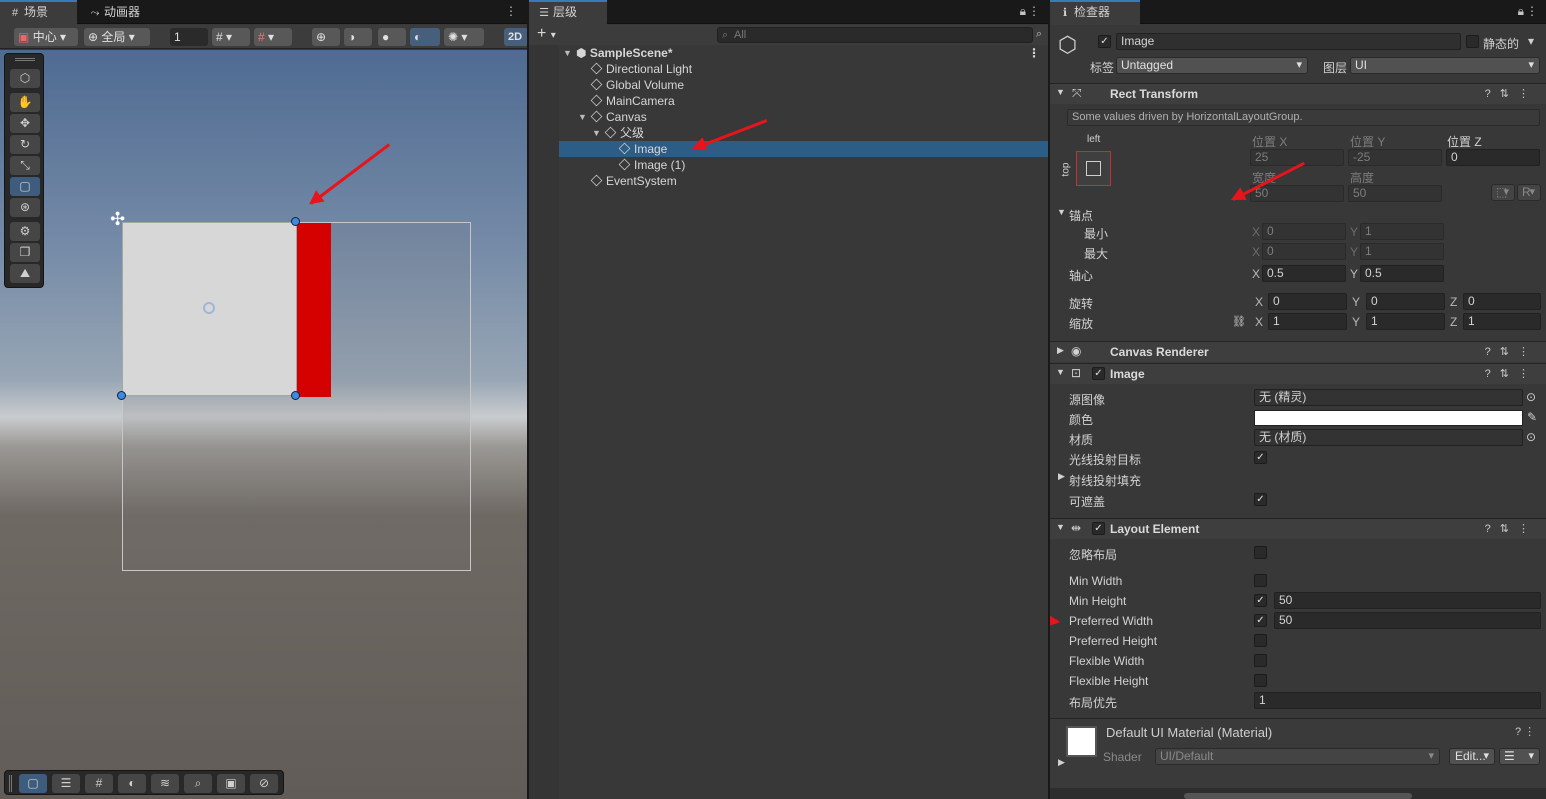  What do you see at coordinates (1298, 351) in the screenshot?
I see `canvas-renderer-header: ▶ ◉ Canvas Renderer ?⇅⋮` at bounding box center [1298, 351].